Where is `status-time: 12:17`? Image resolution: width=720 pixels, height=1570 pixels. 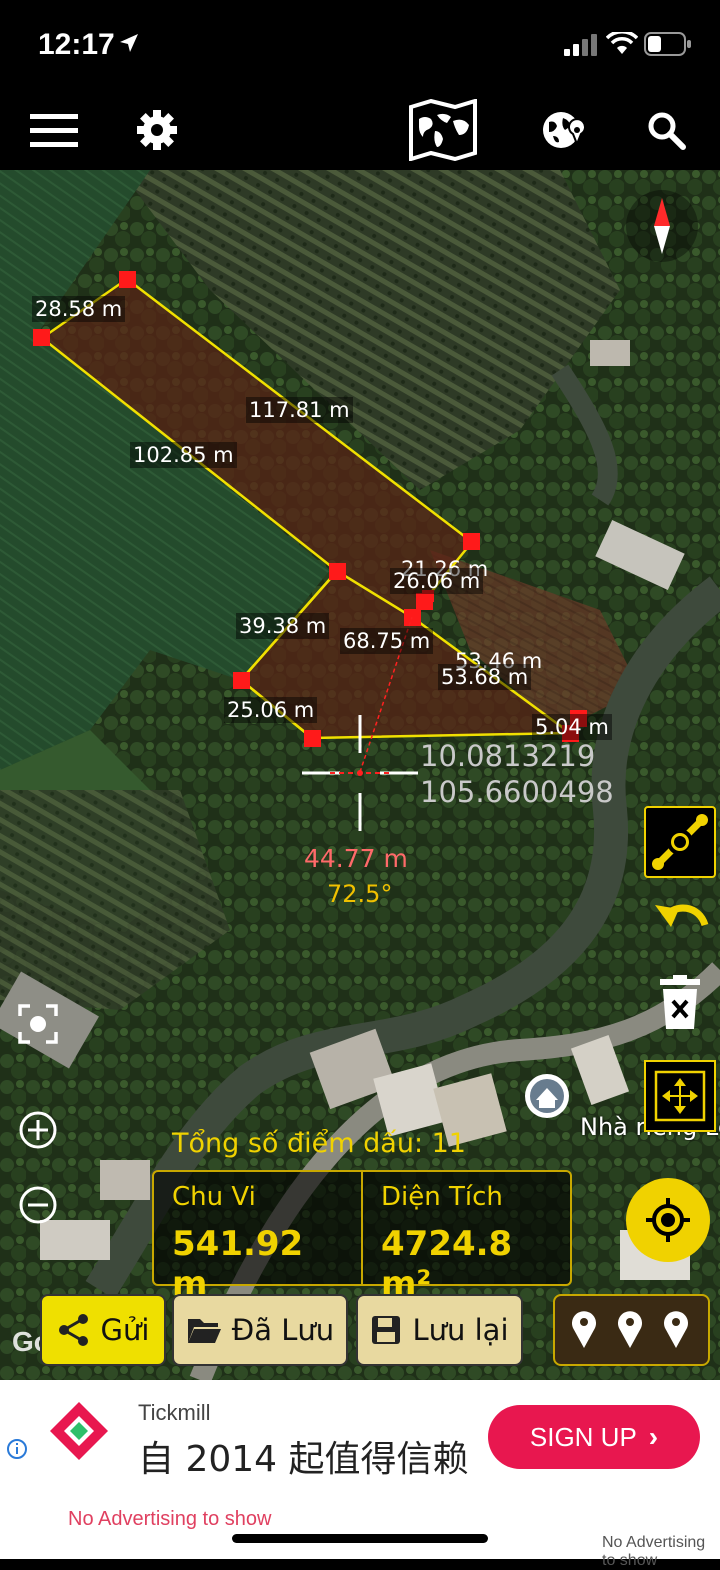 status-time: 12:17 is located at coordinates (76, 44).